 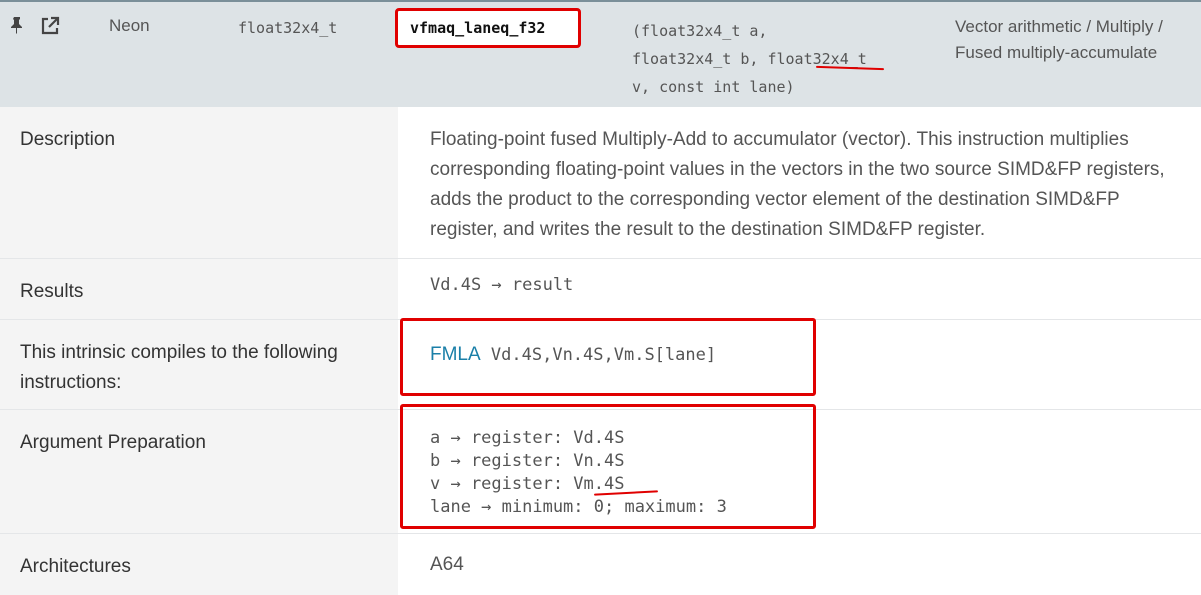 What do you see at coordinates (75, 566) in the screenshot?
I see `architectures-label: Architectures` at bounding box center [75, 566].